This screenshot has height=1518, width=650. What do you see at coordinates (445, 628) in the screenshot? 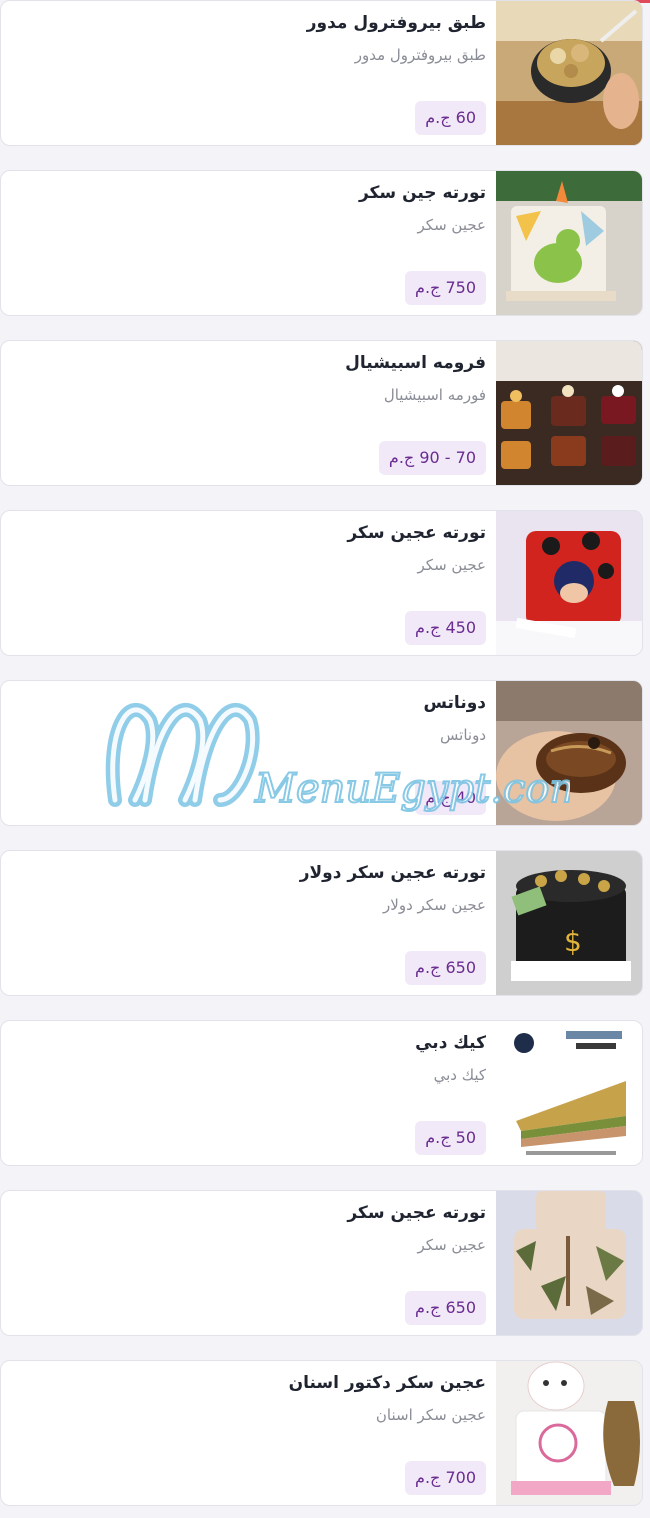
I see `item-price-badge: 450 ج.م` at bounding box center [445, 628].